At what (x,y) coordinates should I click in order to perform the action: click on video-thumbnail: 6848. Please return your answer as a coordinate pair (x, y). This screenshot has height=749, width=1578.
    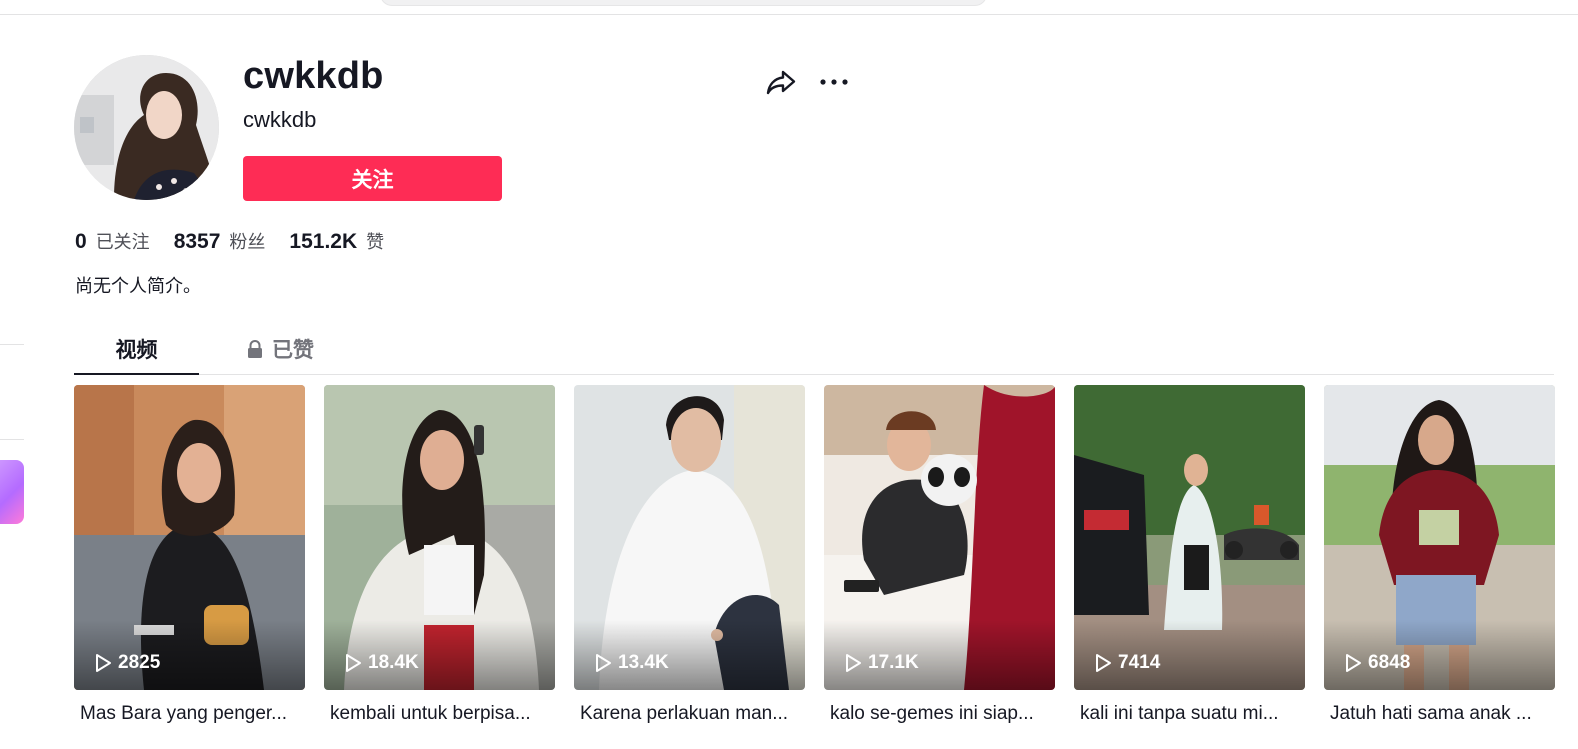
    Looking at the image, I should click on (1439, 537).